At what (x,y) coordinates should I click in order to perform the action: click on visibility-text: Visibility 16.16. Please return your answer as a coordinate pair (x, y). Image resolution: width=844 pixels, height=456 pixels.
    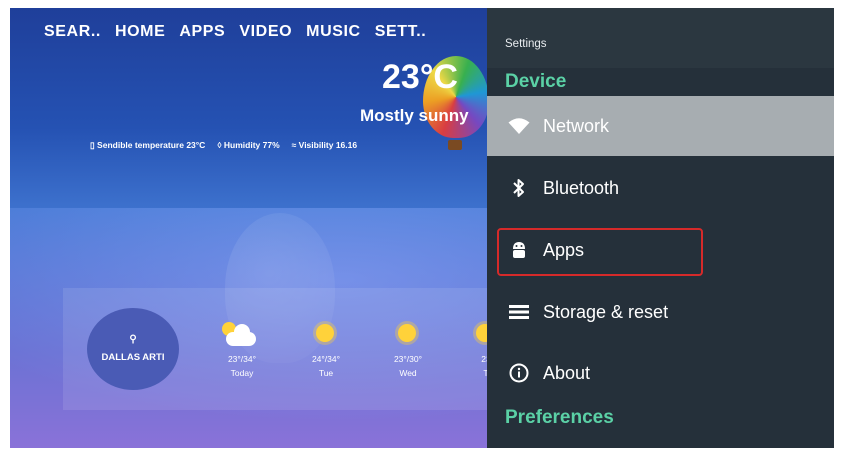
    Looking at the image, I should click on (328, 145).